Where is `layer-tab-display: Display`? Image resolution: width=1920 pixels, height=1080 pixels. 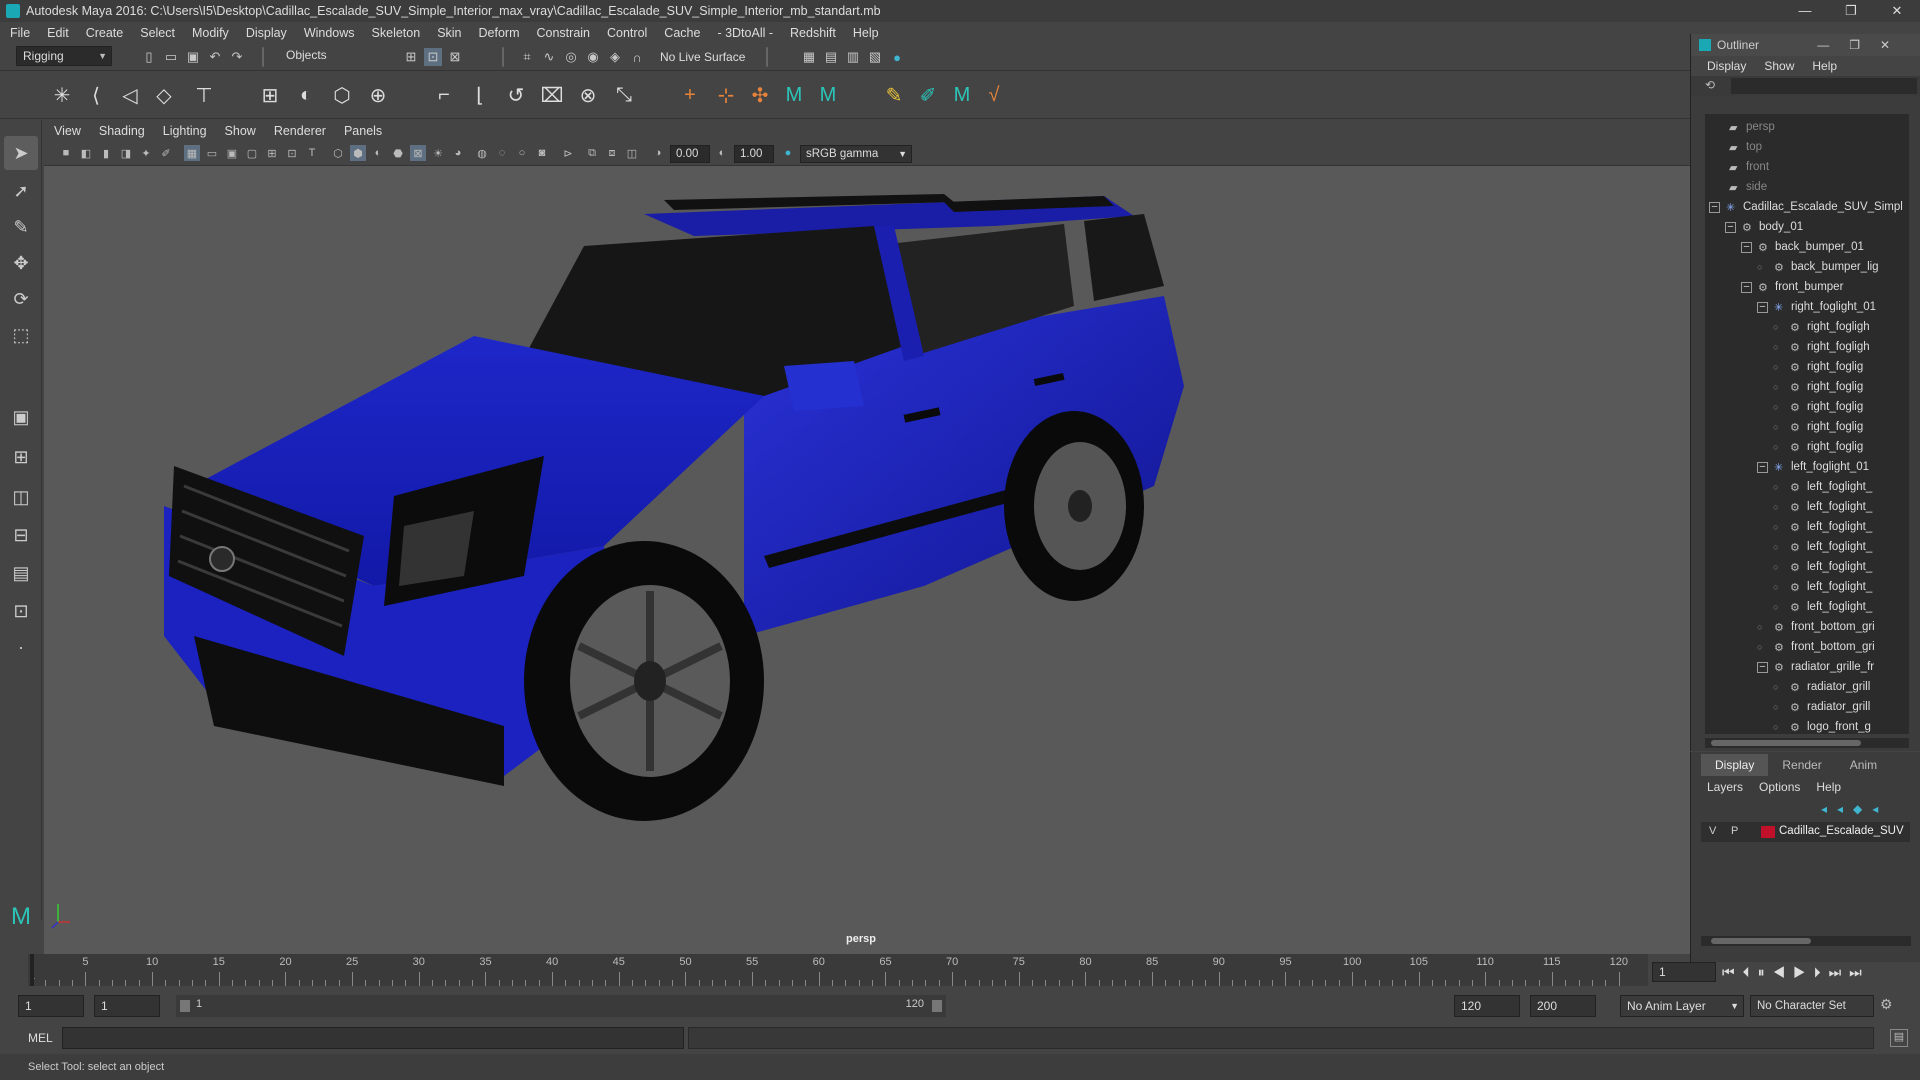 layer-tab-display: Display is located at coordinates (1735, 765).